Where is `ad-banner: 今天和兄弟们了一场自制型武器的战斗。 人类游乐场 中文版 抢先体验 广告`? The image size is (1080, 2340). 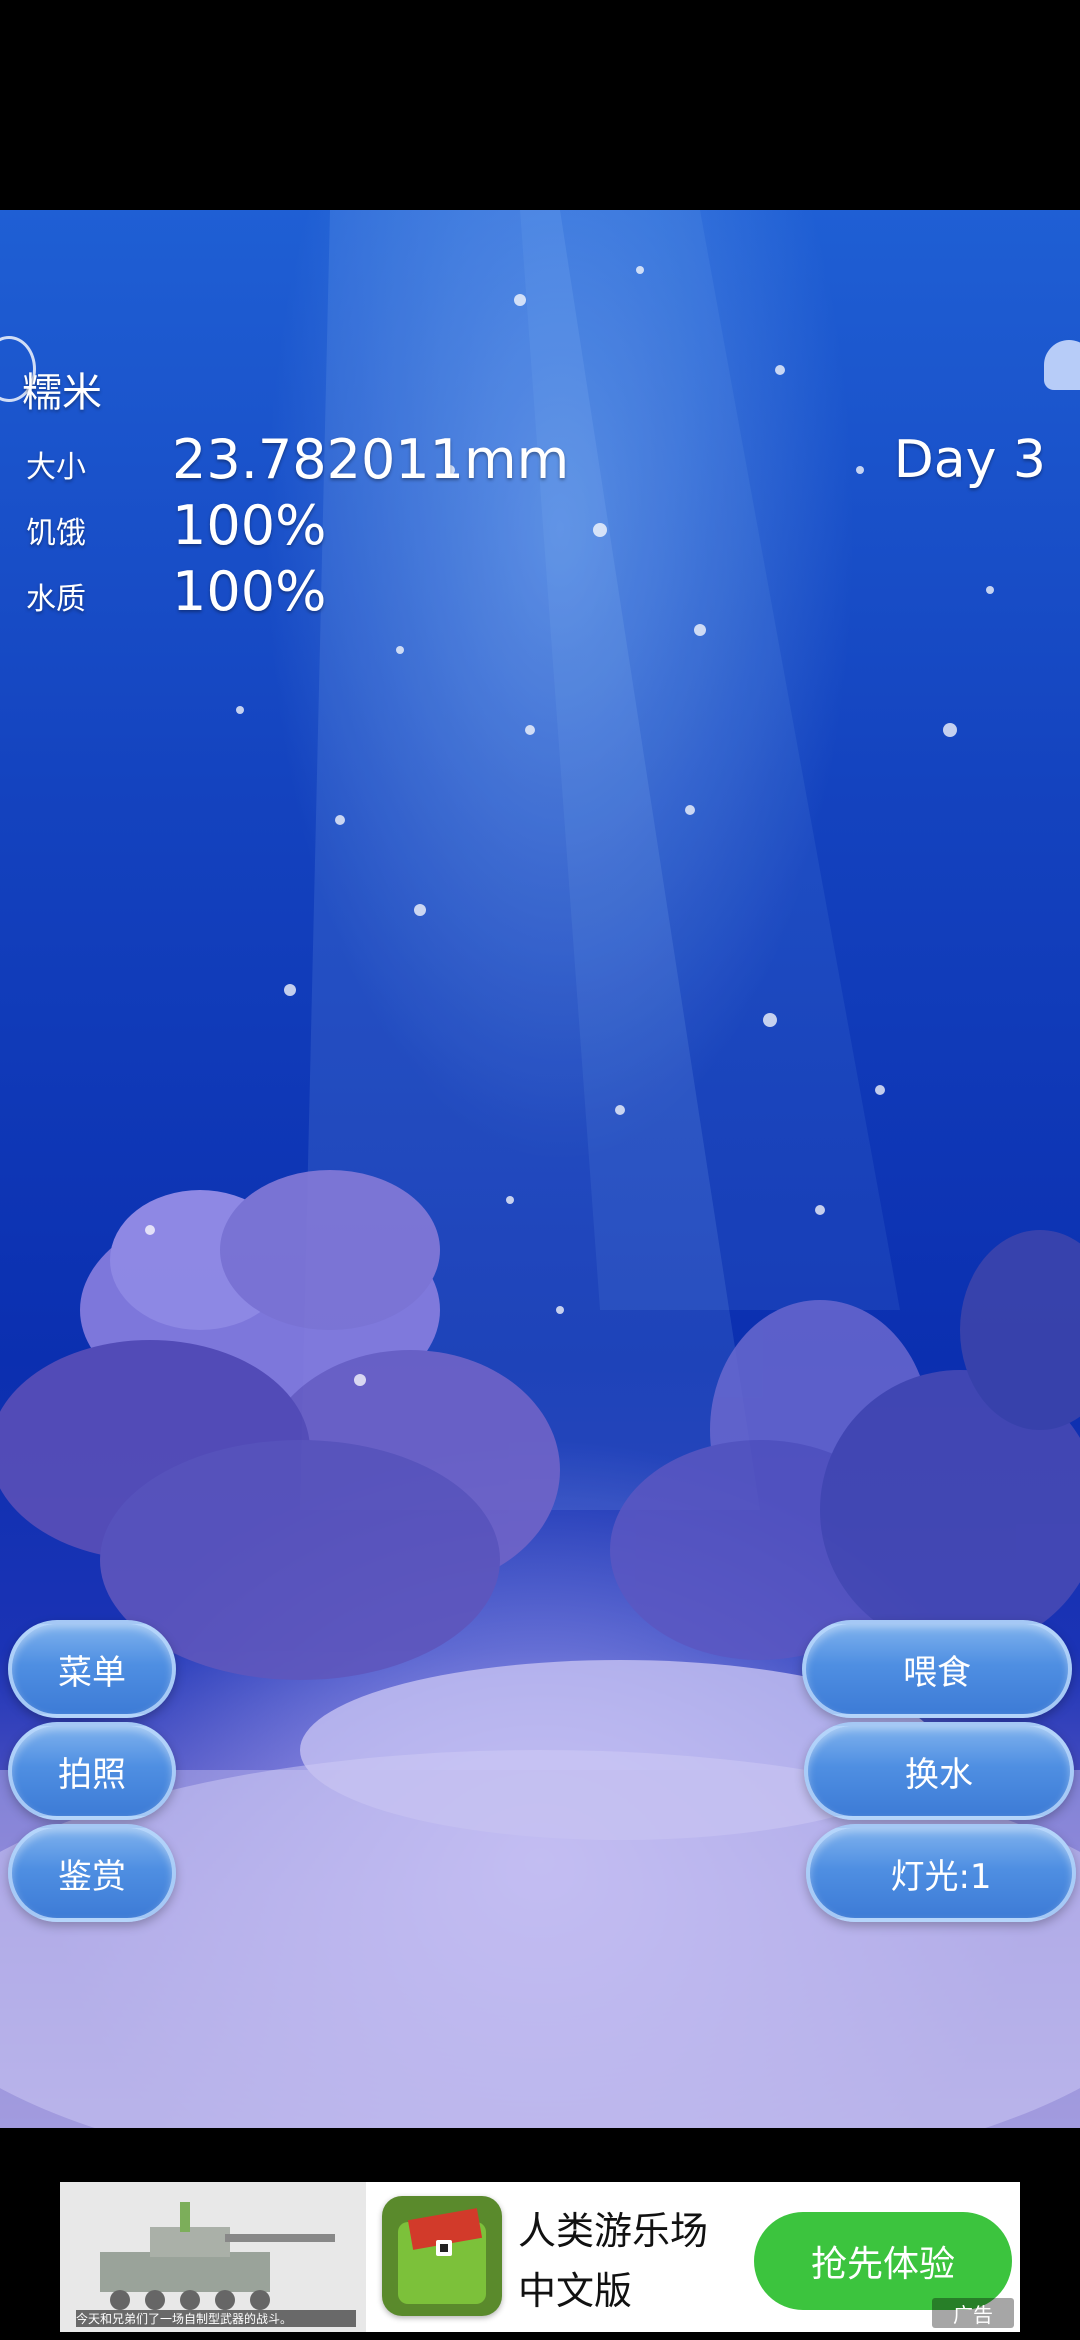
ad-banner: 今天和兄弟们了一场自制型武器的战斗。 人类游乐场 中文版 抢先体验 广告 is located at coordinates (540, 2257).